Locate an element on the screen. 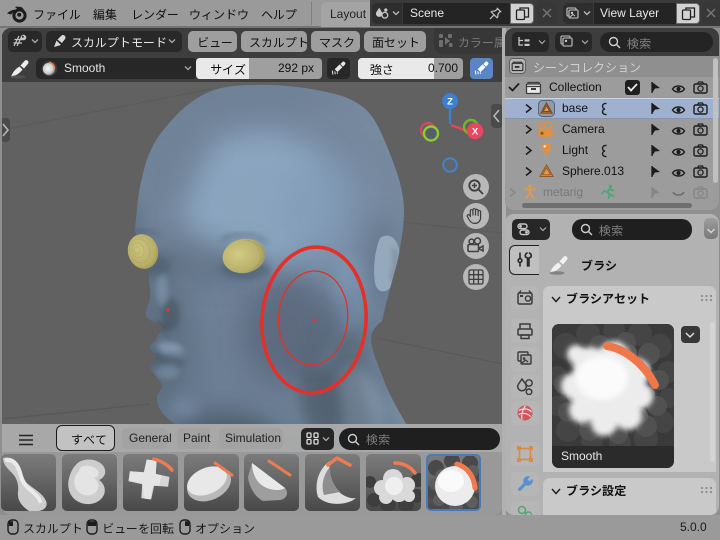  svg-text: X is located at coordinates (475, 132).